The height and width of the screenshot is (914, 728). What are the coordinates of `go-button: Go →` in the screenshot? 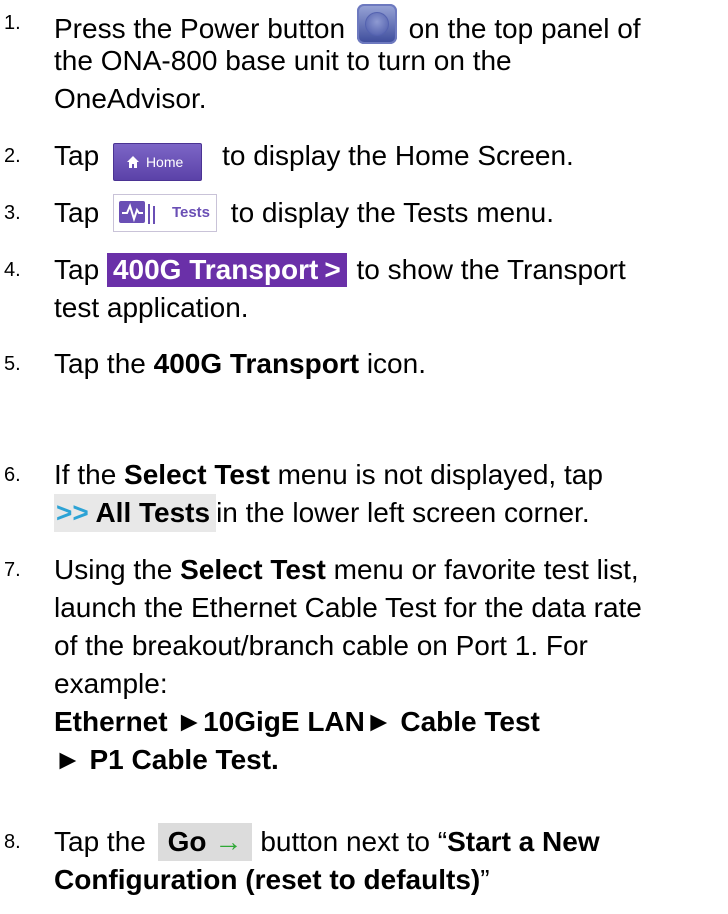 It's located at (205, 842).